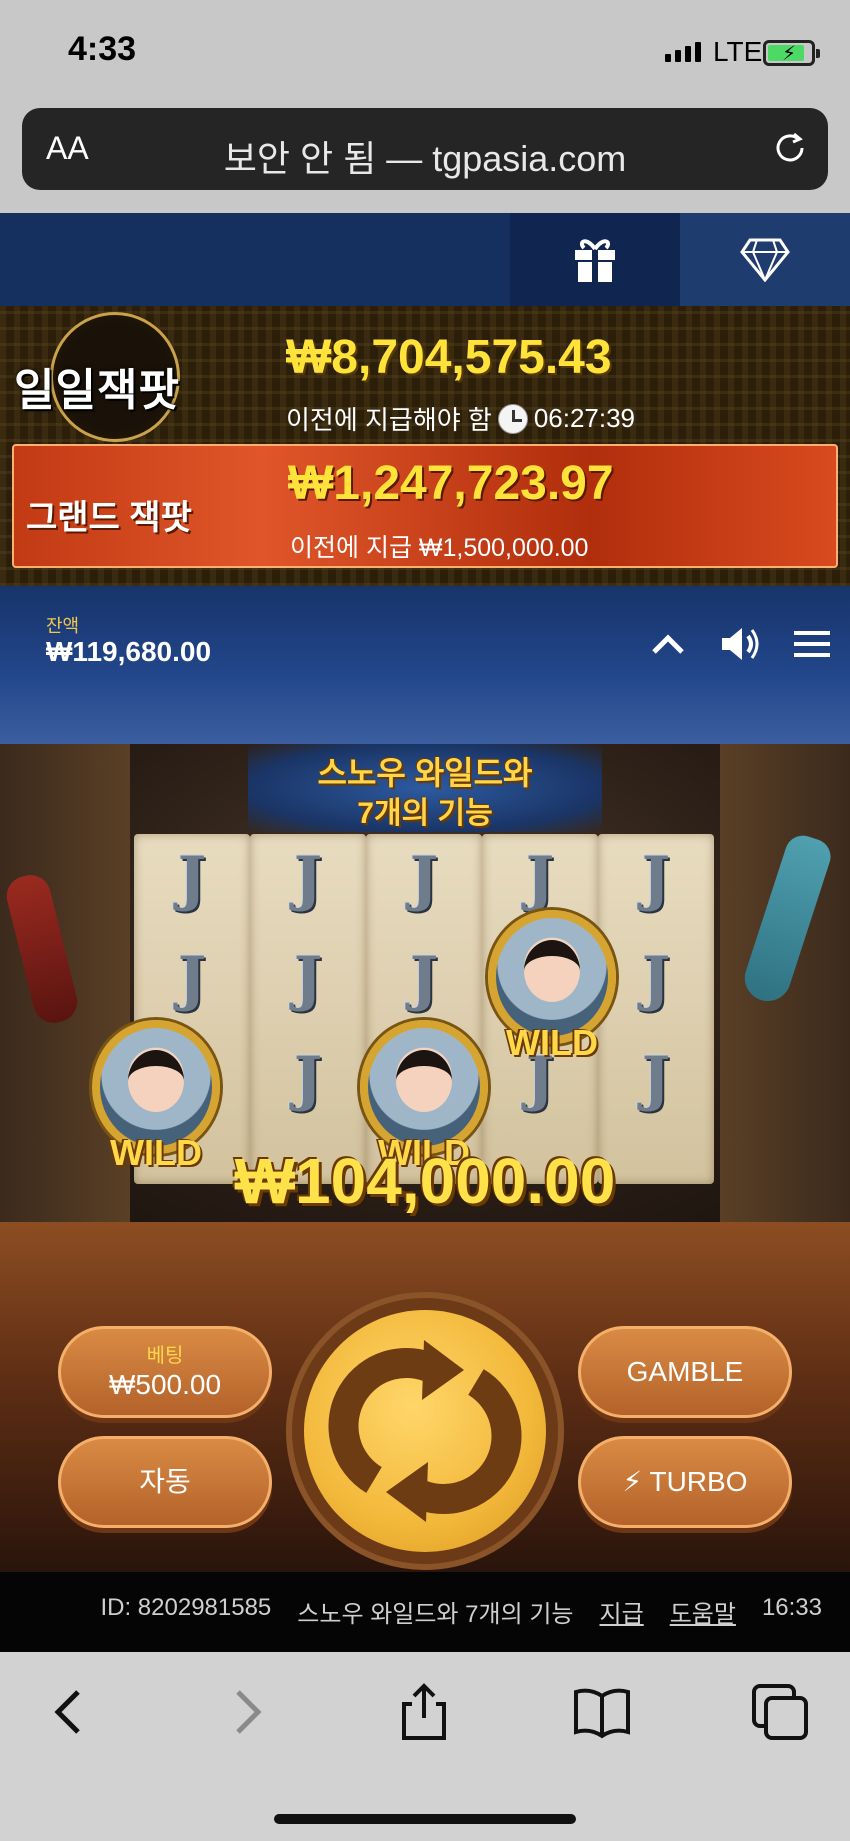 Image resolution: width=850 pixels, height=1841 pixels. I want to click on browser-toolbar, so click(425, 1746).